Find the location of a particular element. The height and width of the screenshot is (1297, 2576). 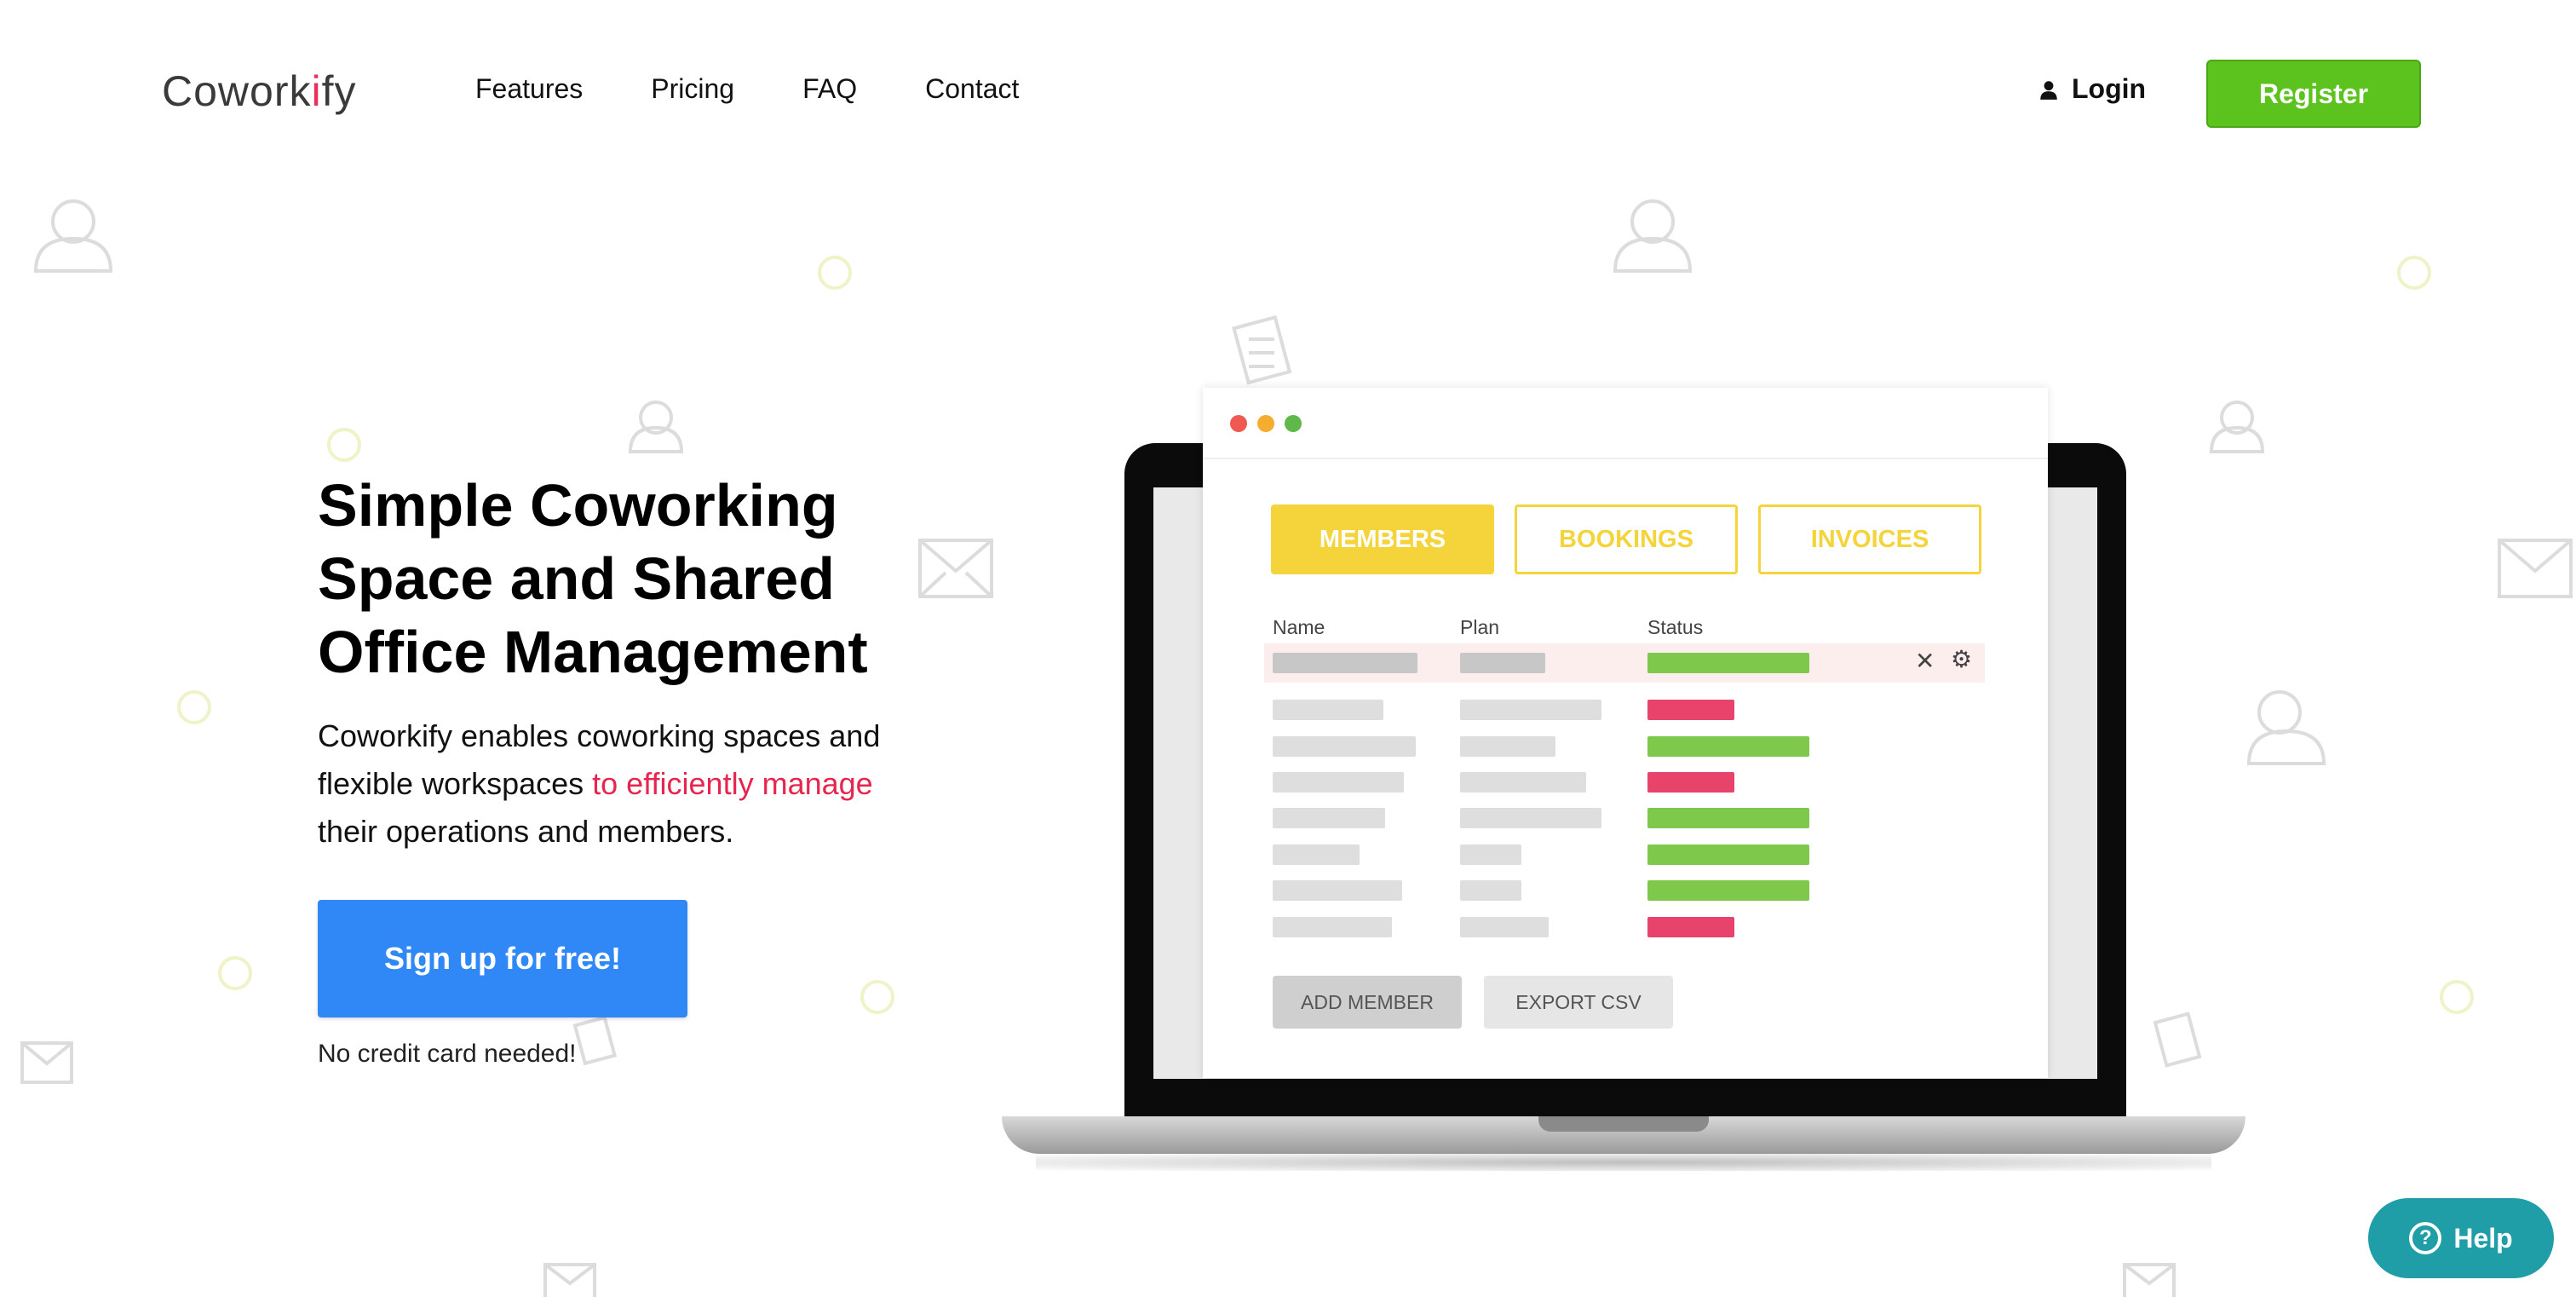

brand-logo-text-start: Cowork is located at coordinates (237, 91).